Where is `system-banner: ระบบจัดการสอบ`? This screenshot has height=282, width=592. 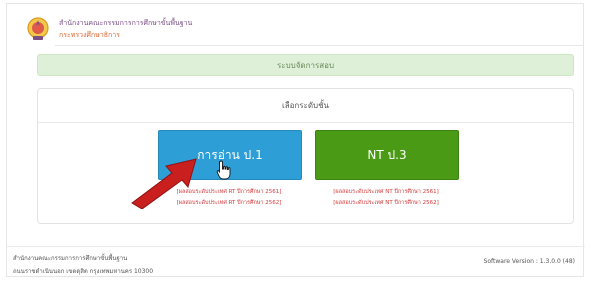
system-banner: ระบบจัดการสอบ is located at coordinates (305, 65).